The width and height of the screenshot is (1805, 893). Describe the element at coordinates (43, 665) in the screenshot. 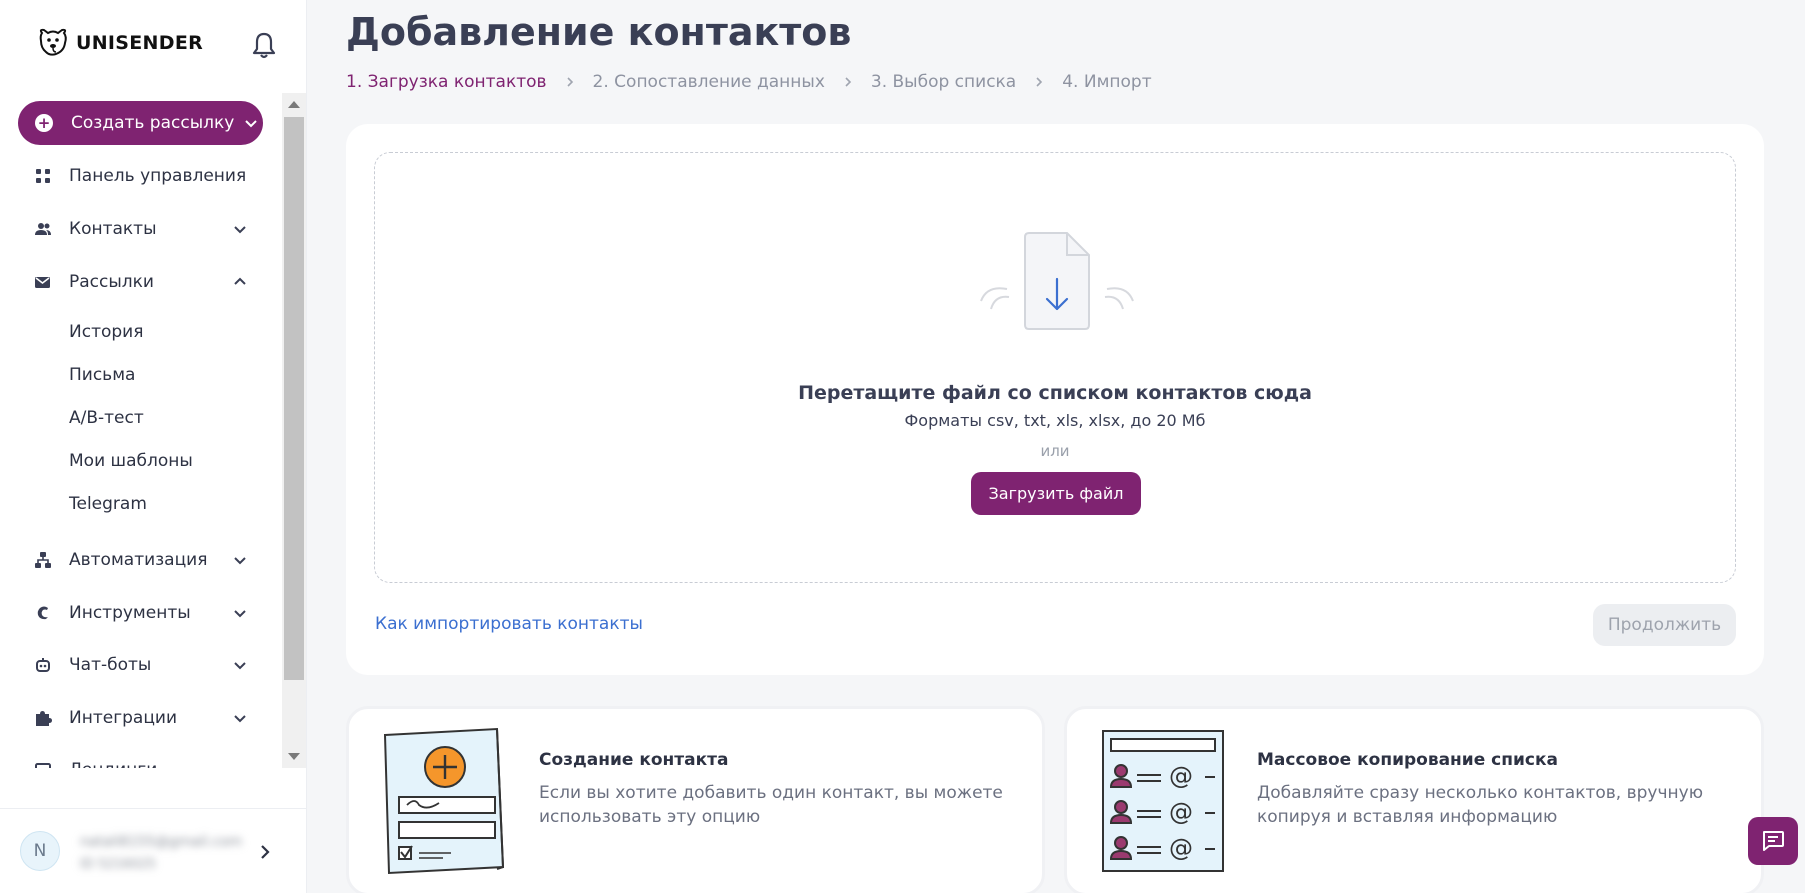

I see `bot-icon` at that location.